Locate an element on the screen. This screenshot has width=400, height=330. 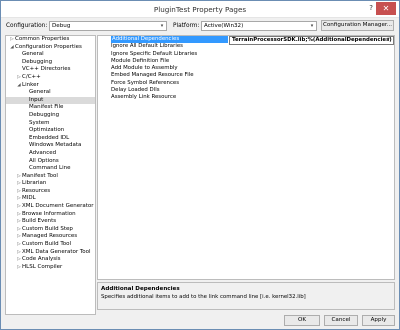
tree-item: System is located at coordinates (50, 124).